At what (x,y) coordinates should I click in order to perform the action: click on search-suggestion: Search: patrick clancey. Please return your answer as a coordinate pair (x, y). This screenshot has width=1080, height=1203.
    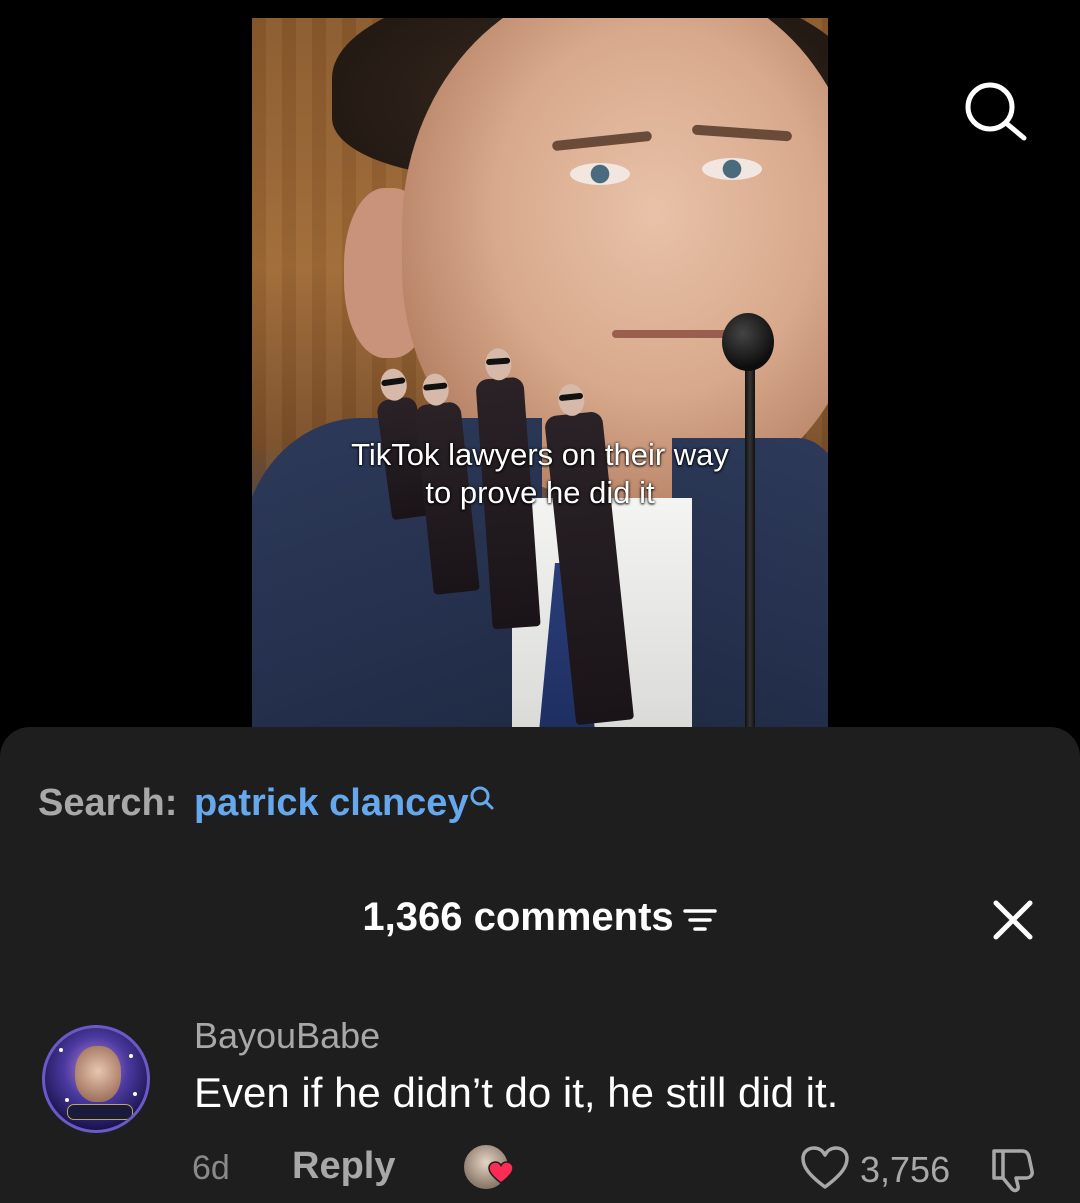
    Looking at the image, I should click on (266, 803).